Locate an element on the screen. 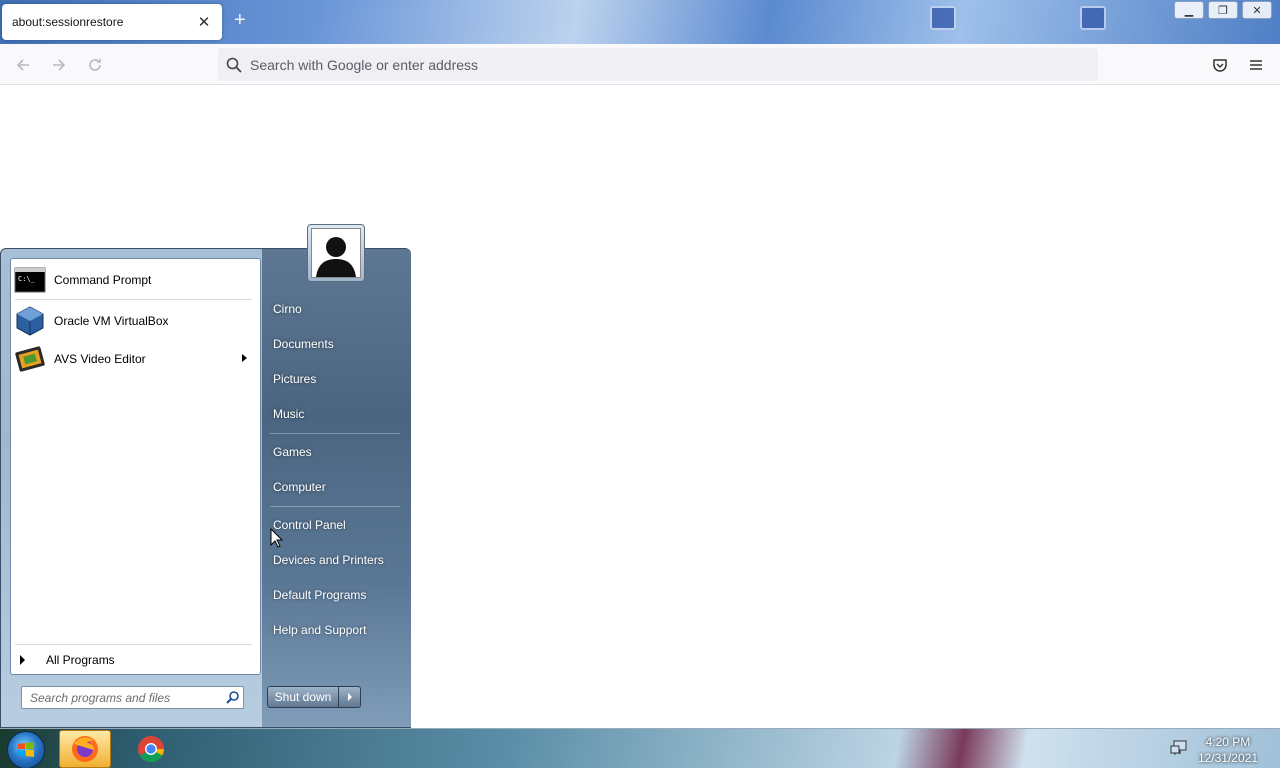  user-picture is located at coordinates (336, 253).